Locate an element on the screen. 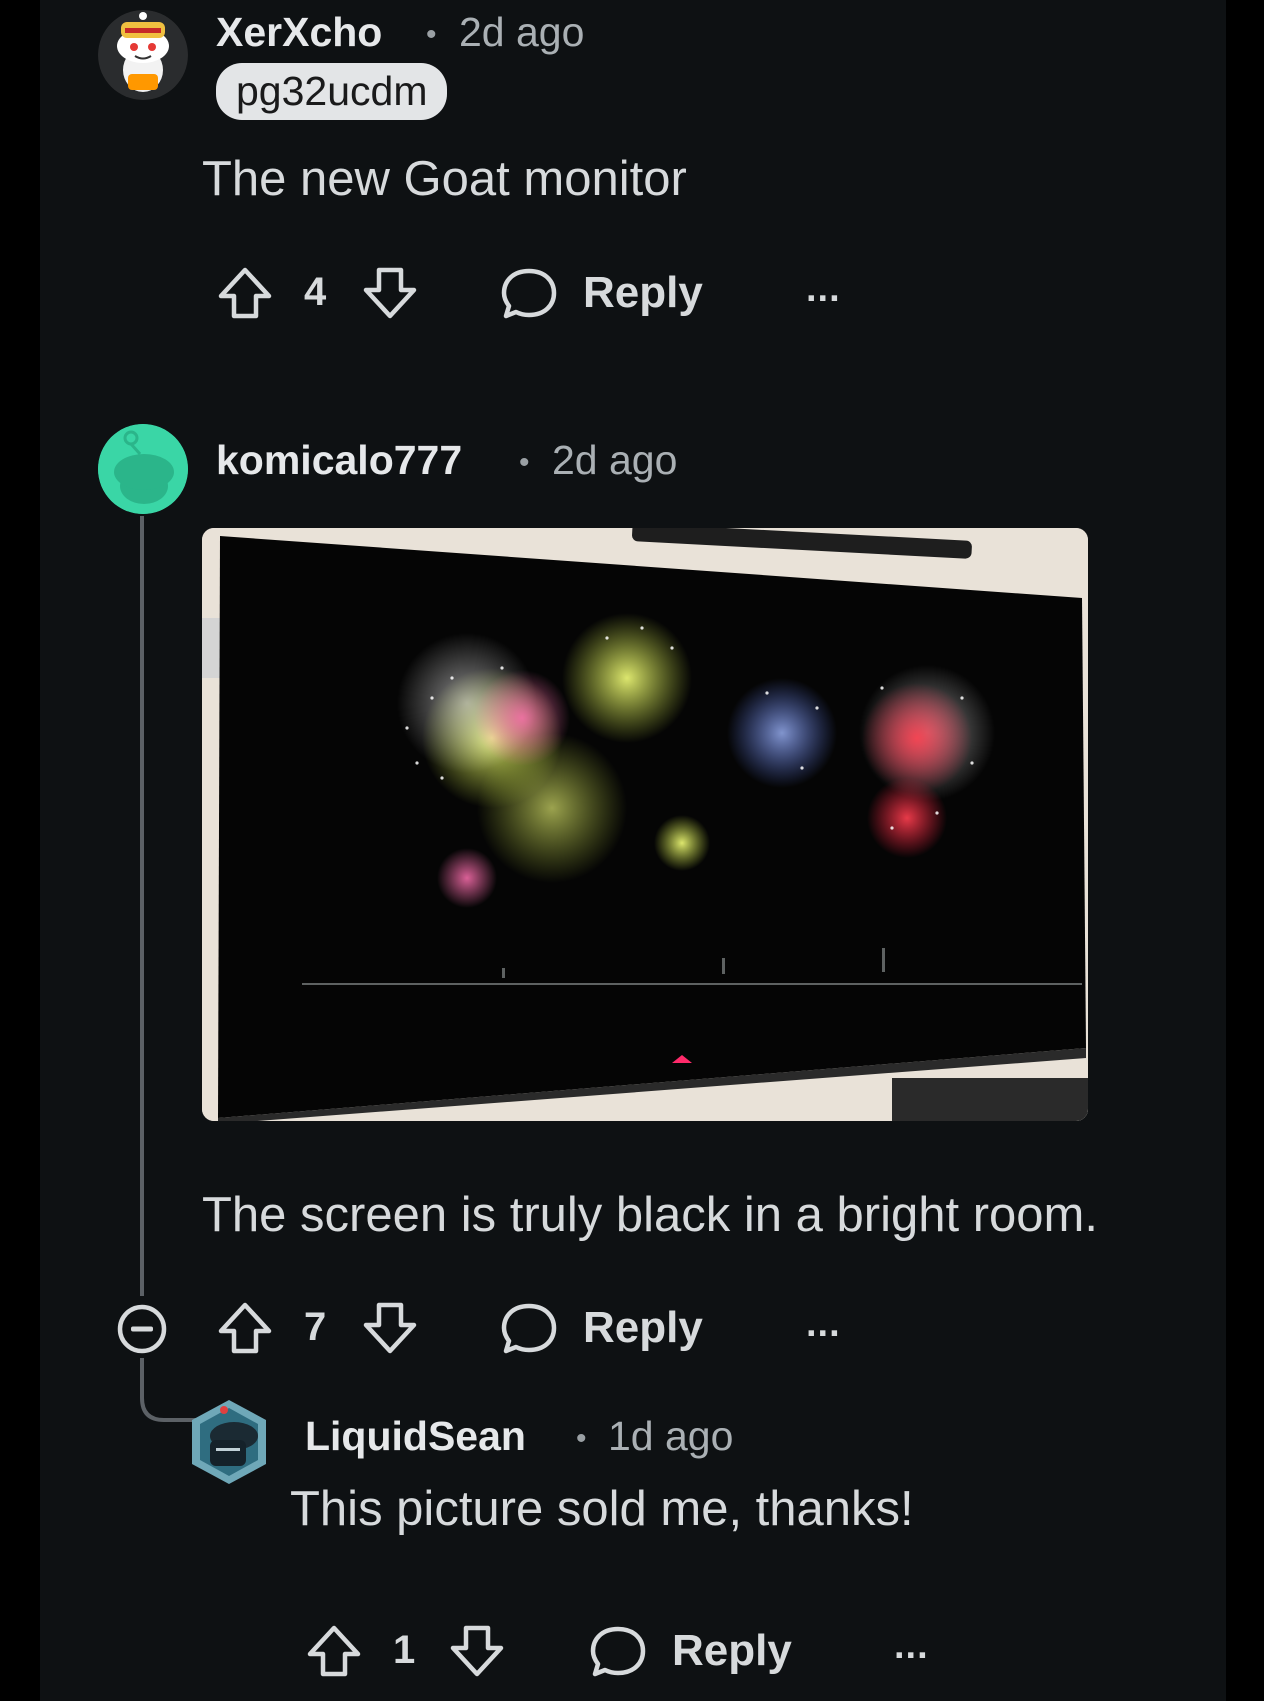  comment-username: komicalo777 is located at coordinates (339, 460).